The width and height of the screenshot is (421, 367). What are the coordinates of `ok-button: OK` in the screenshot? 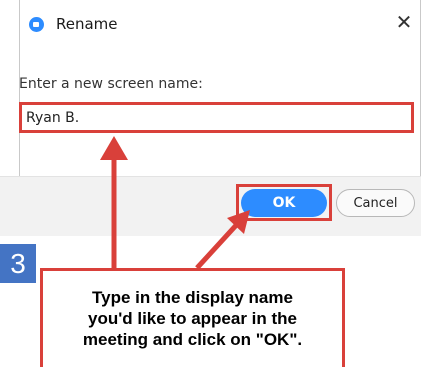 It's located at (284, 203).